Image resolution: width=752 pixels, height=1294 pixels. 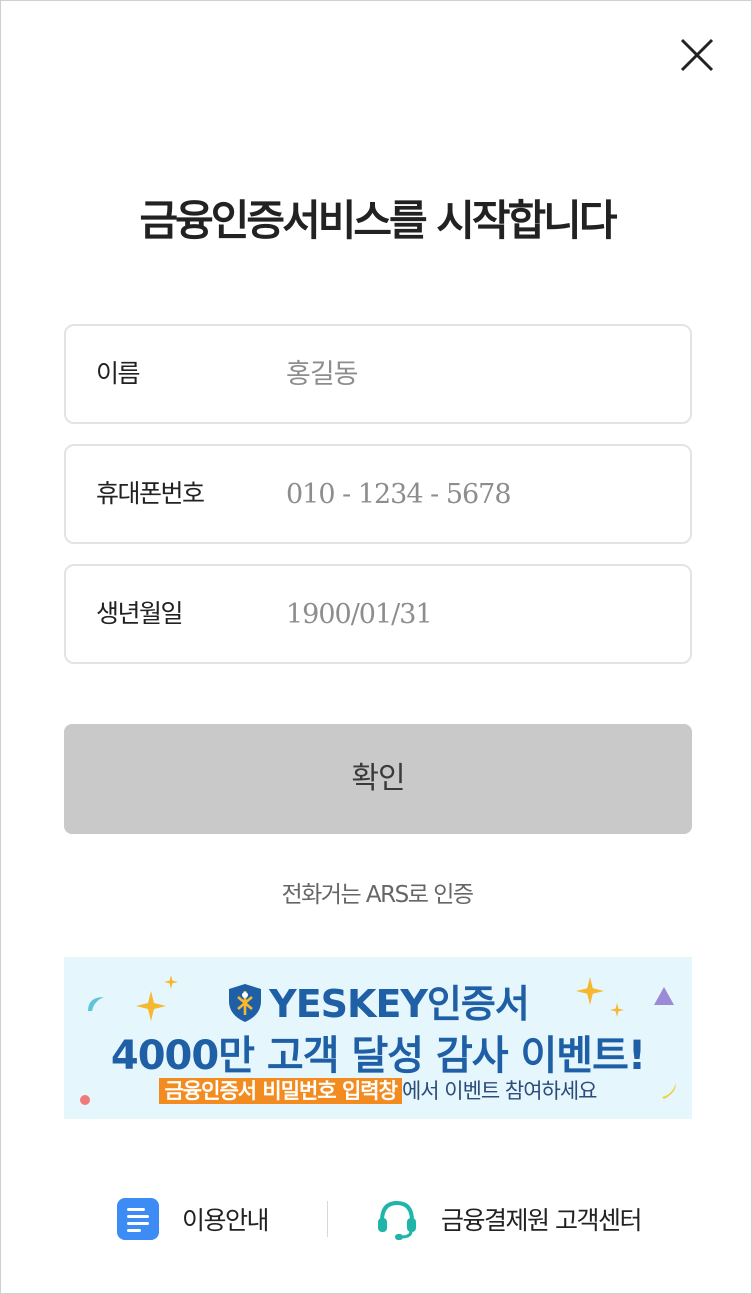 I want to click on phone-input, so click(x=476, y=494).